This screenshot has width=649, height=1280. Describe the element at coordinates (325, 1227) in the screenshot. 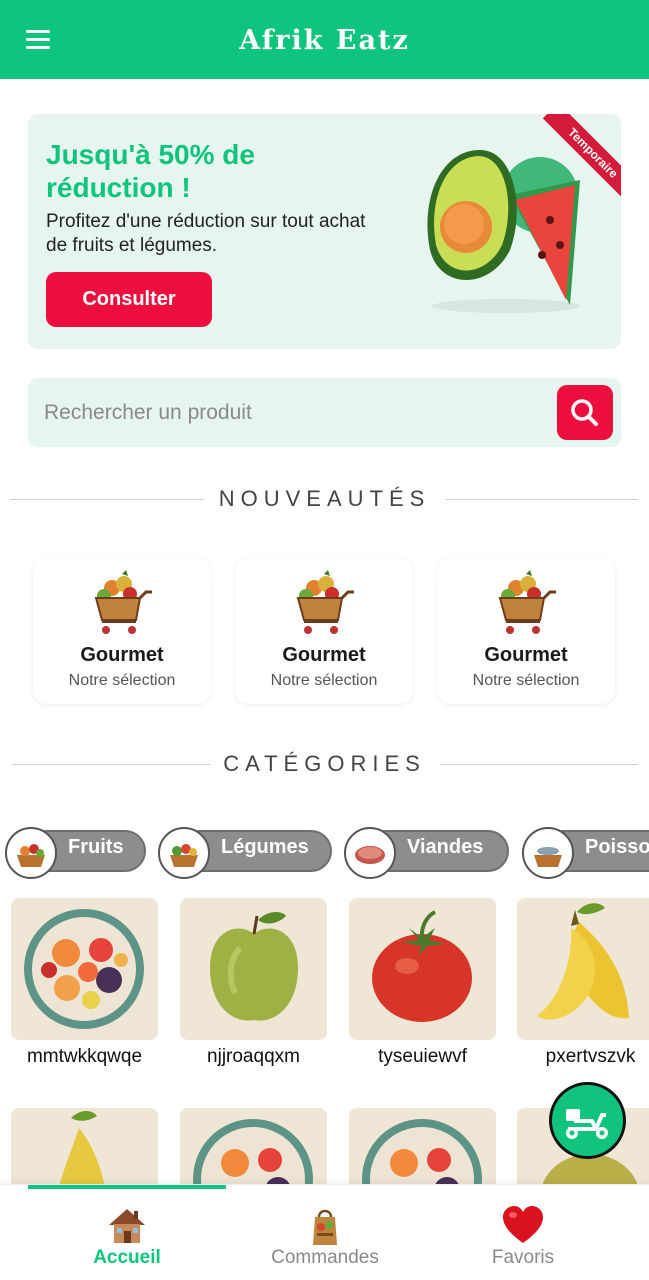

I see `shopping-bag-icon` at that location.